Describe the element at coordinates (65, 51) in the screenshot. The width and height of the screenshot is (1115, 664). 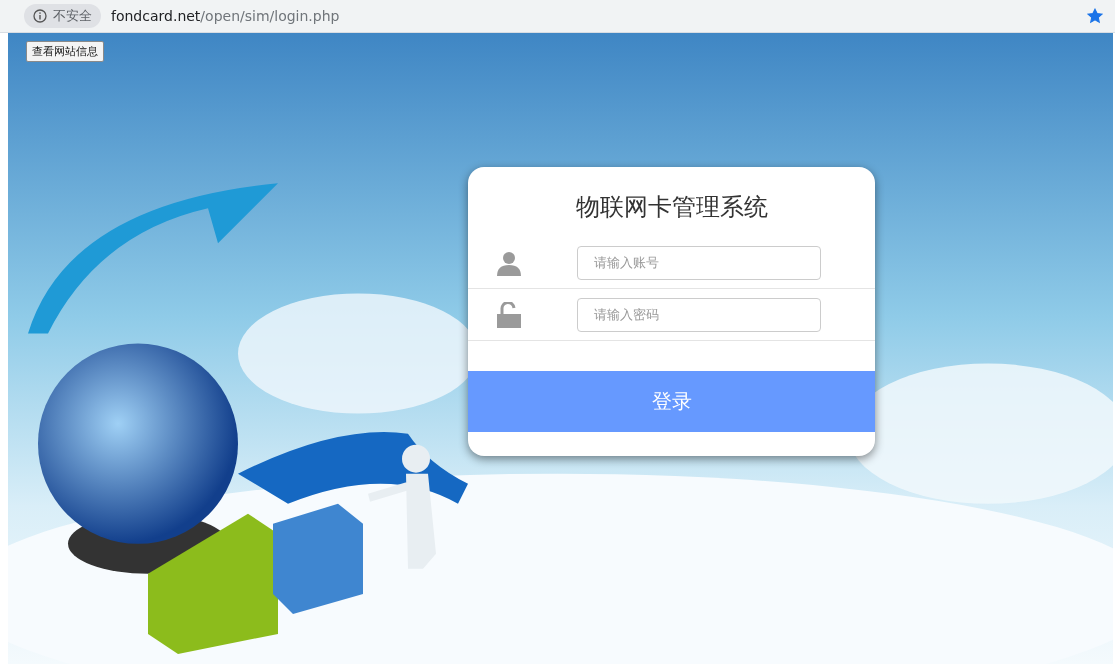
I see `site-info-button: 查看网站信息` at that location.